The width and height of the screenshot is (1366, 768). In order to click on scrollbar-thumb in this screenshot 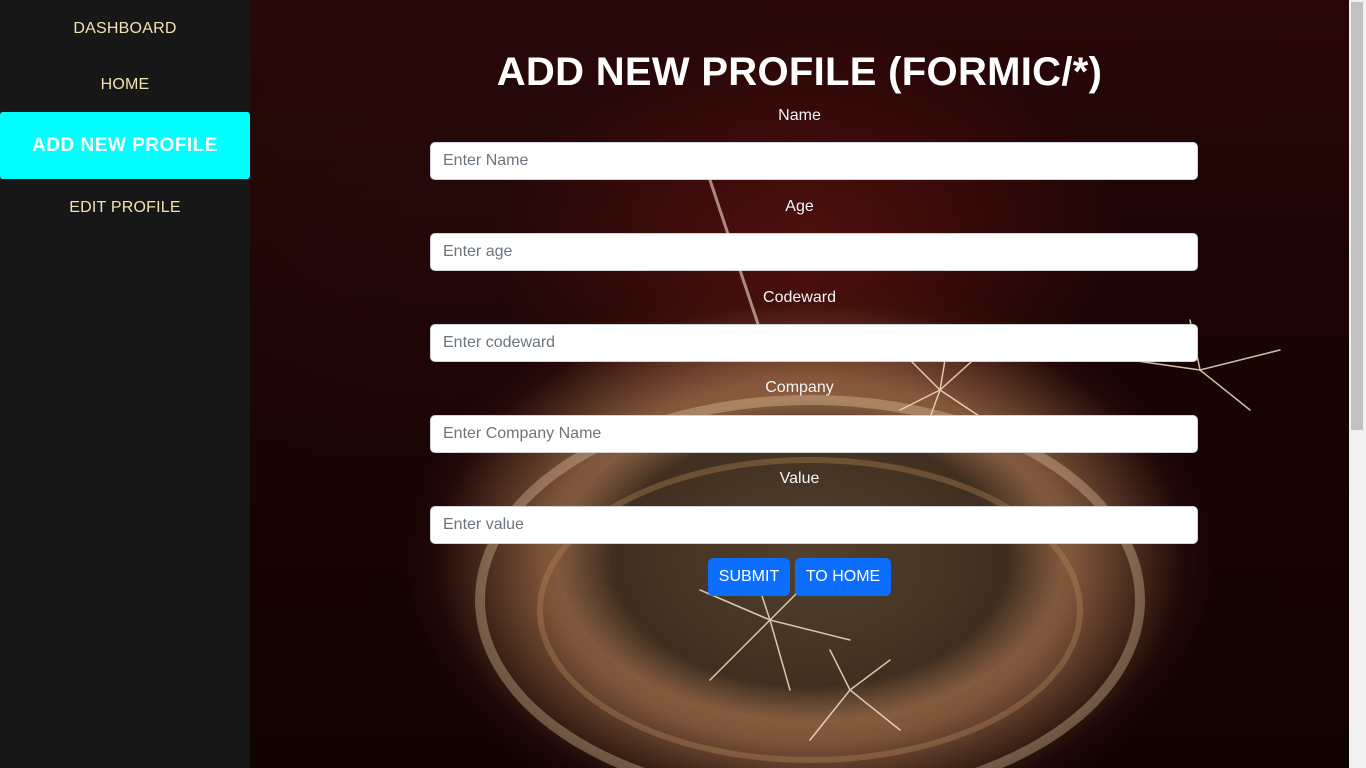, I will do `click(1357, 216)`.